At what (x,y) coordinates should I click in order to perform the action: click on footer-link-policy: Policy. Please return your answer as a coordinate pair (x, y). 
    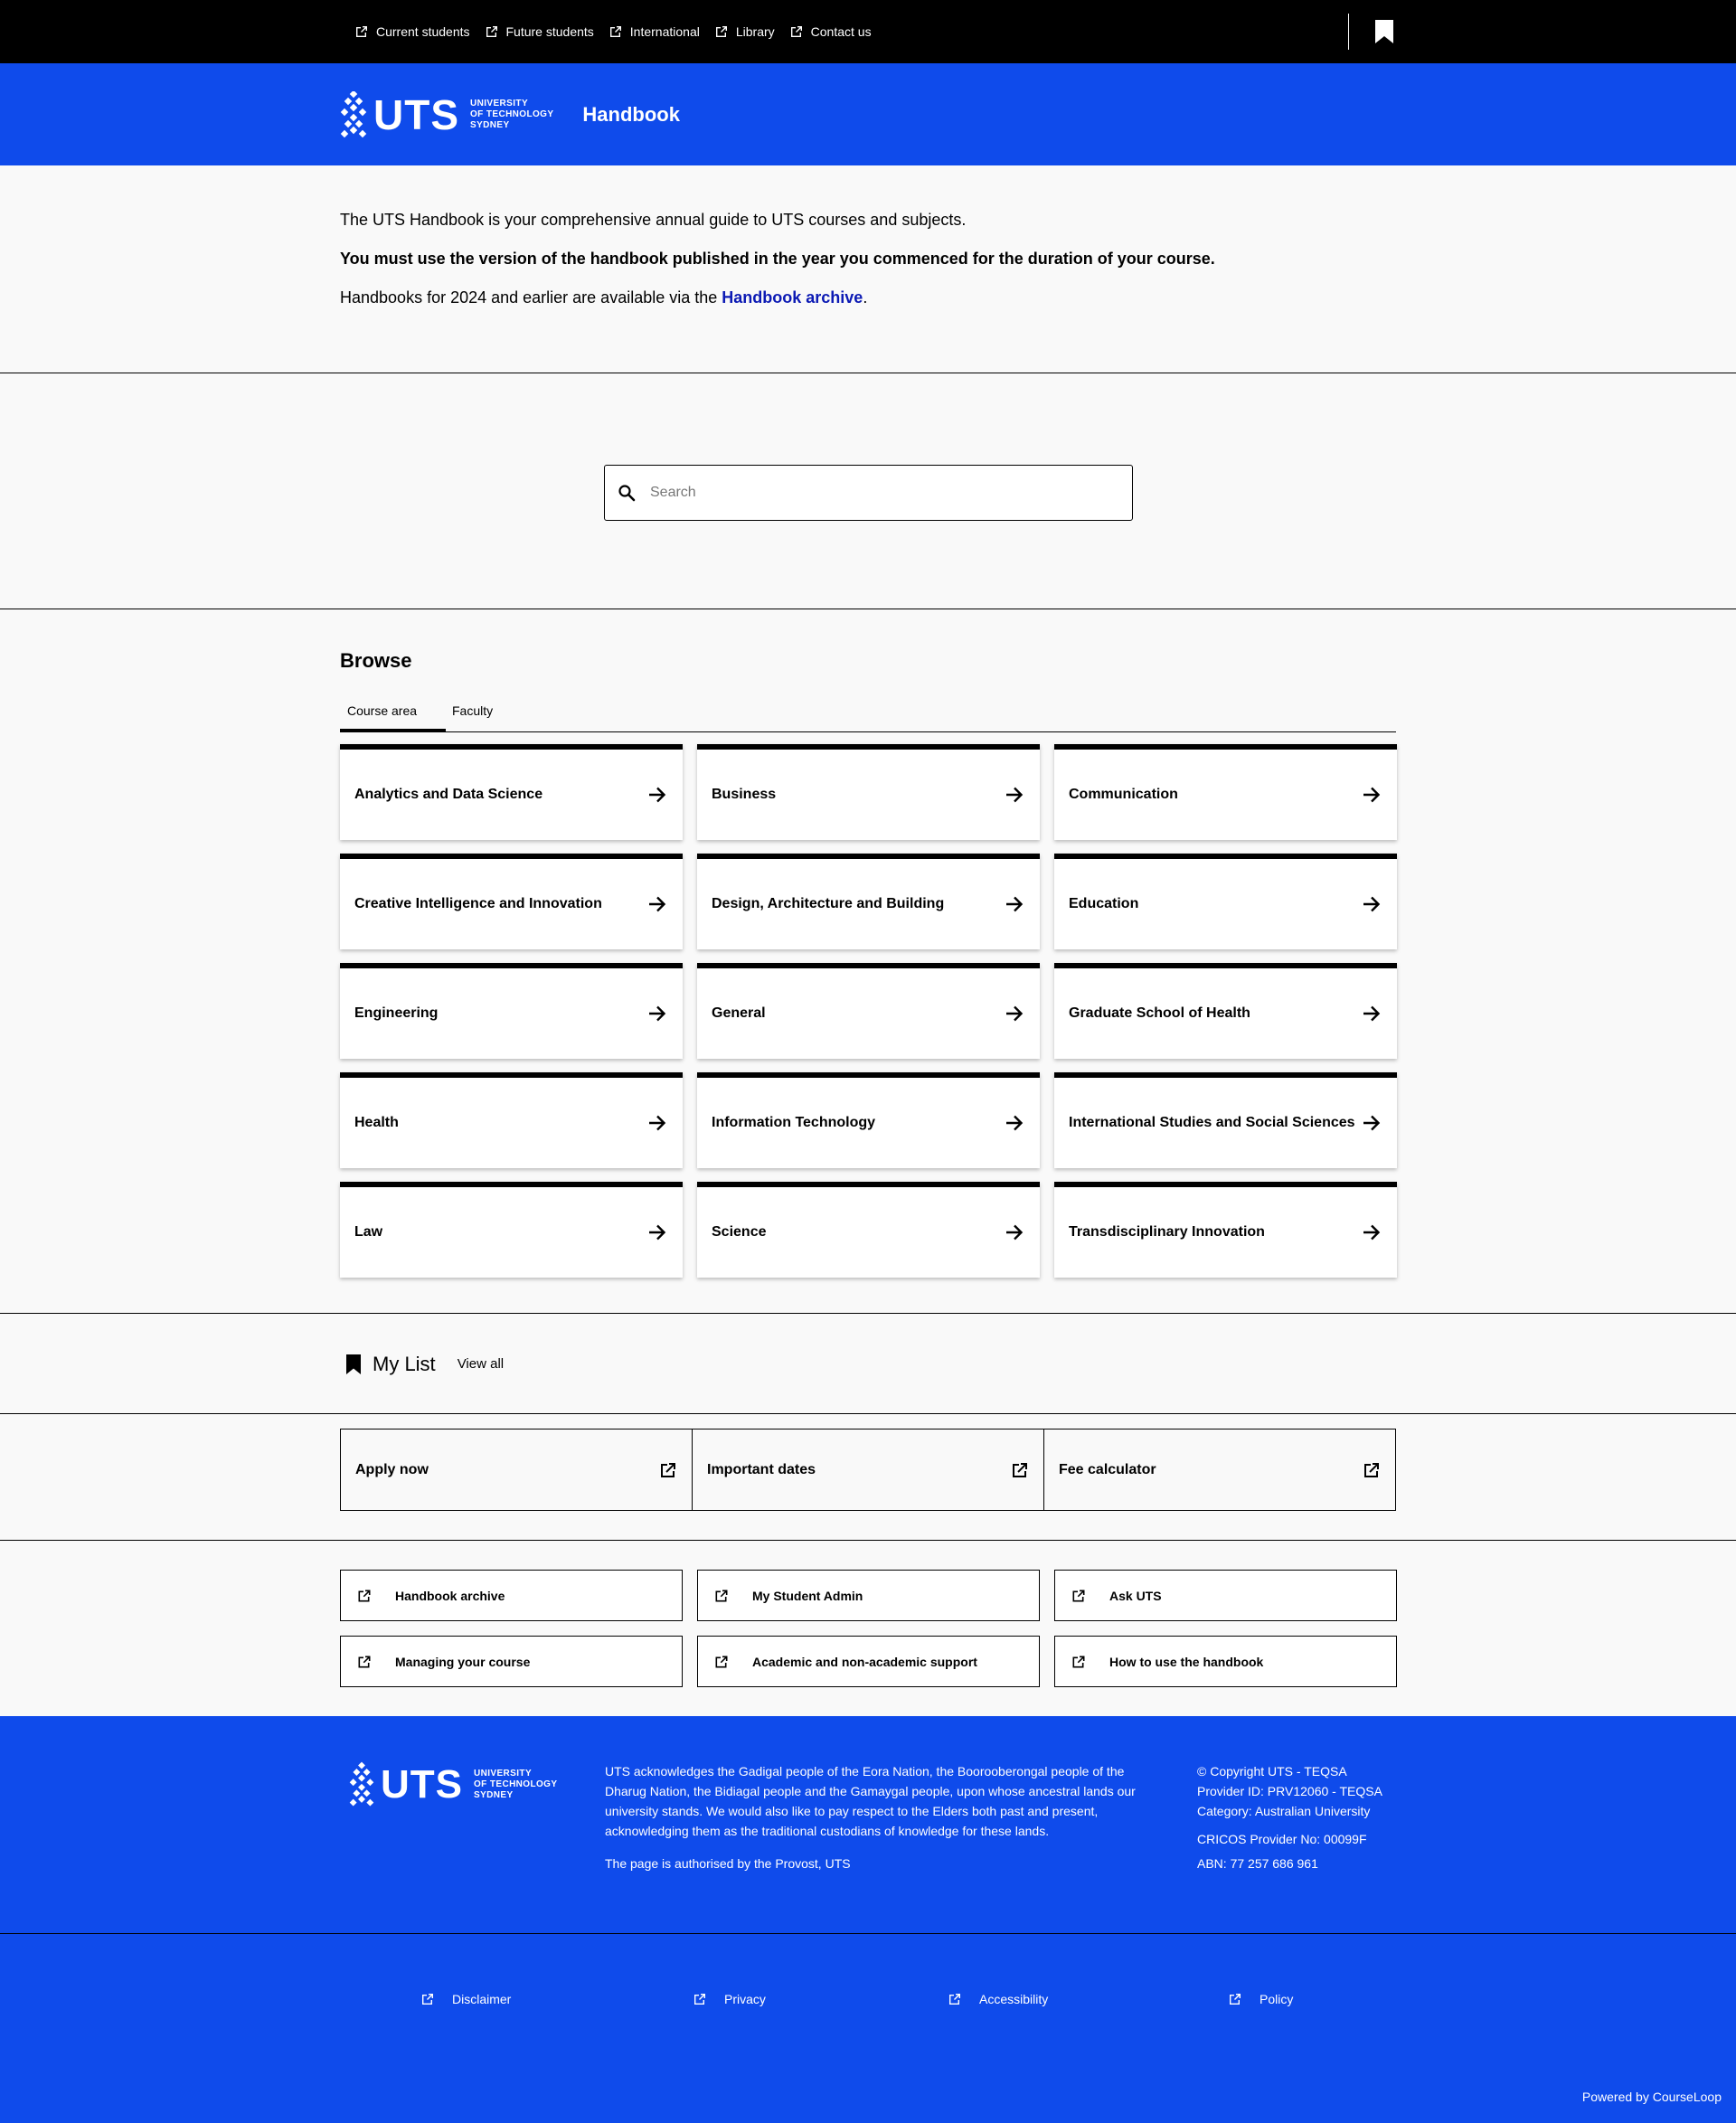
    Looking at the image, I should click on (1261, 1999).